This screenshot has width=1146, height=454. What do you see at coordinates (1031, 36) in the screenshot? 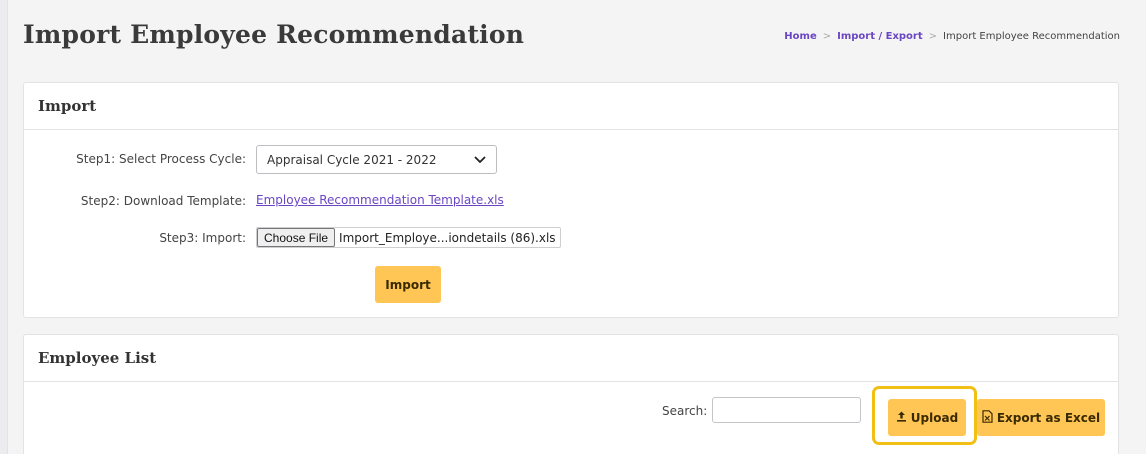
I see `breadcrumb-current: Import Employee Recommendation` at bounding box center [1031, 36].